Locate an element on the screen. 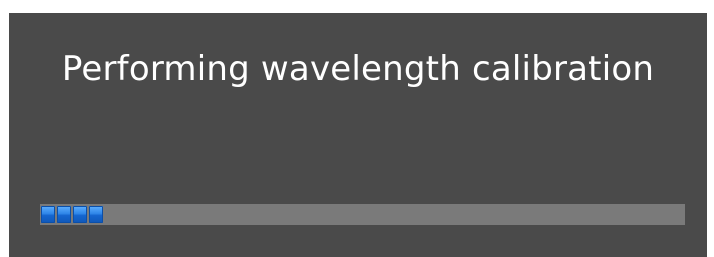  dialog-title: Performing wavelength calibration is located at coordinates (358, 69).